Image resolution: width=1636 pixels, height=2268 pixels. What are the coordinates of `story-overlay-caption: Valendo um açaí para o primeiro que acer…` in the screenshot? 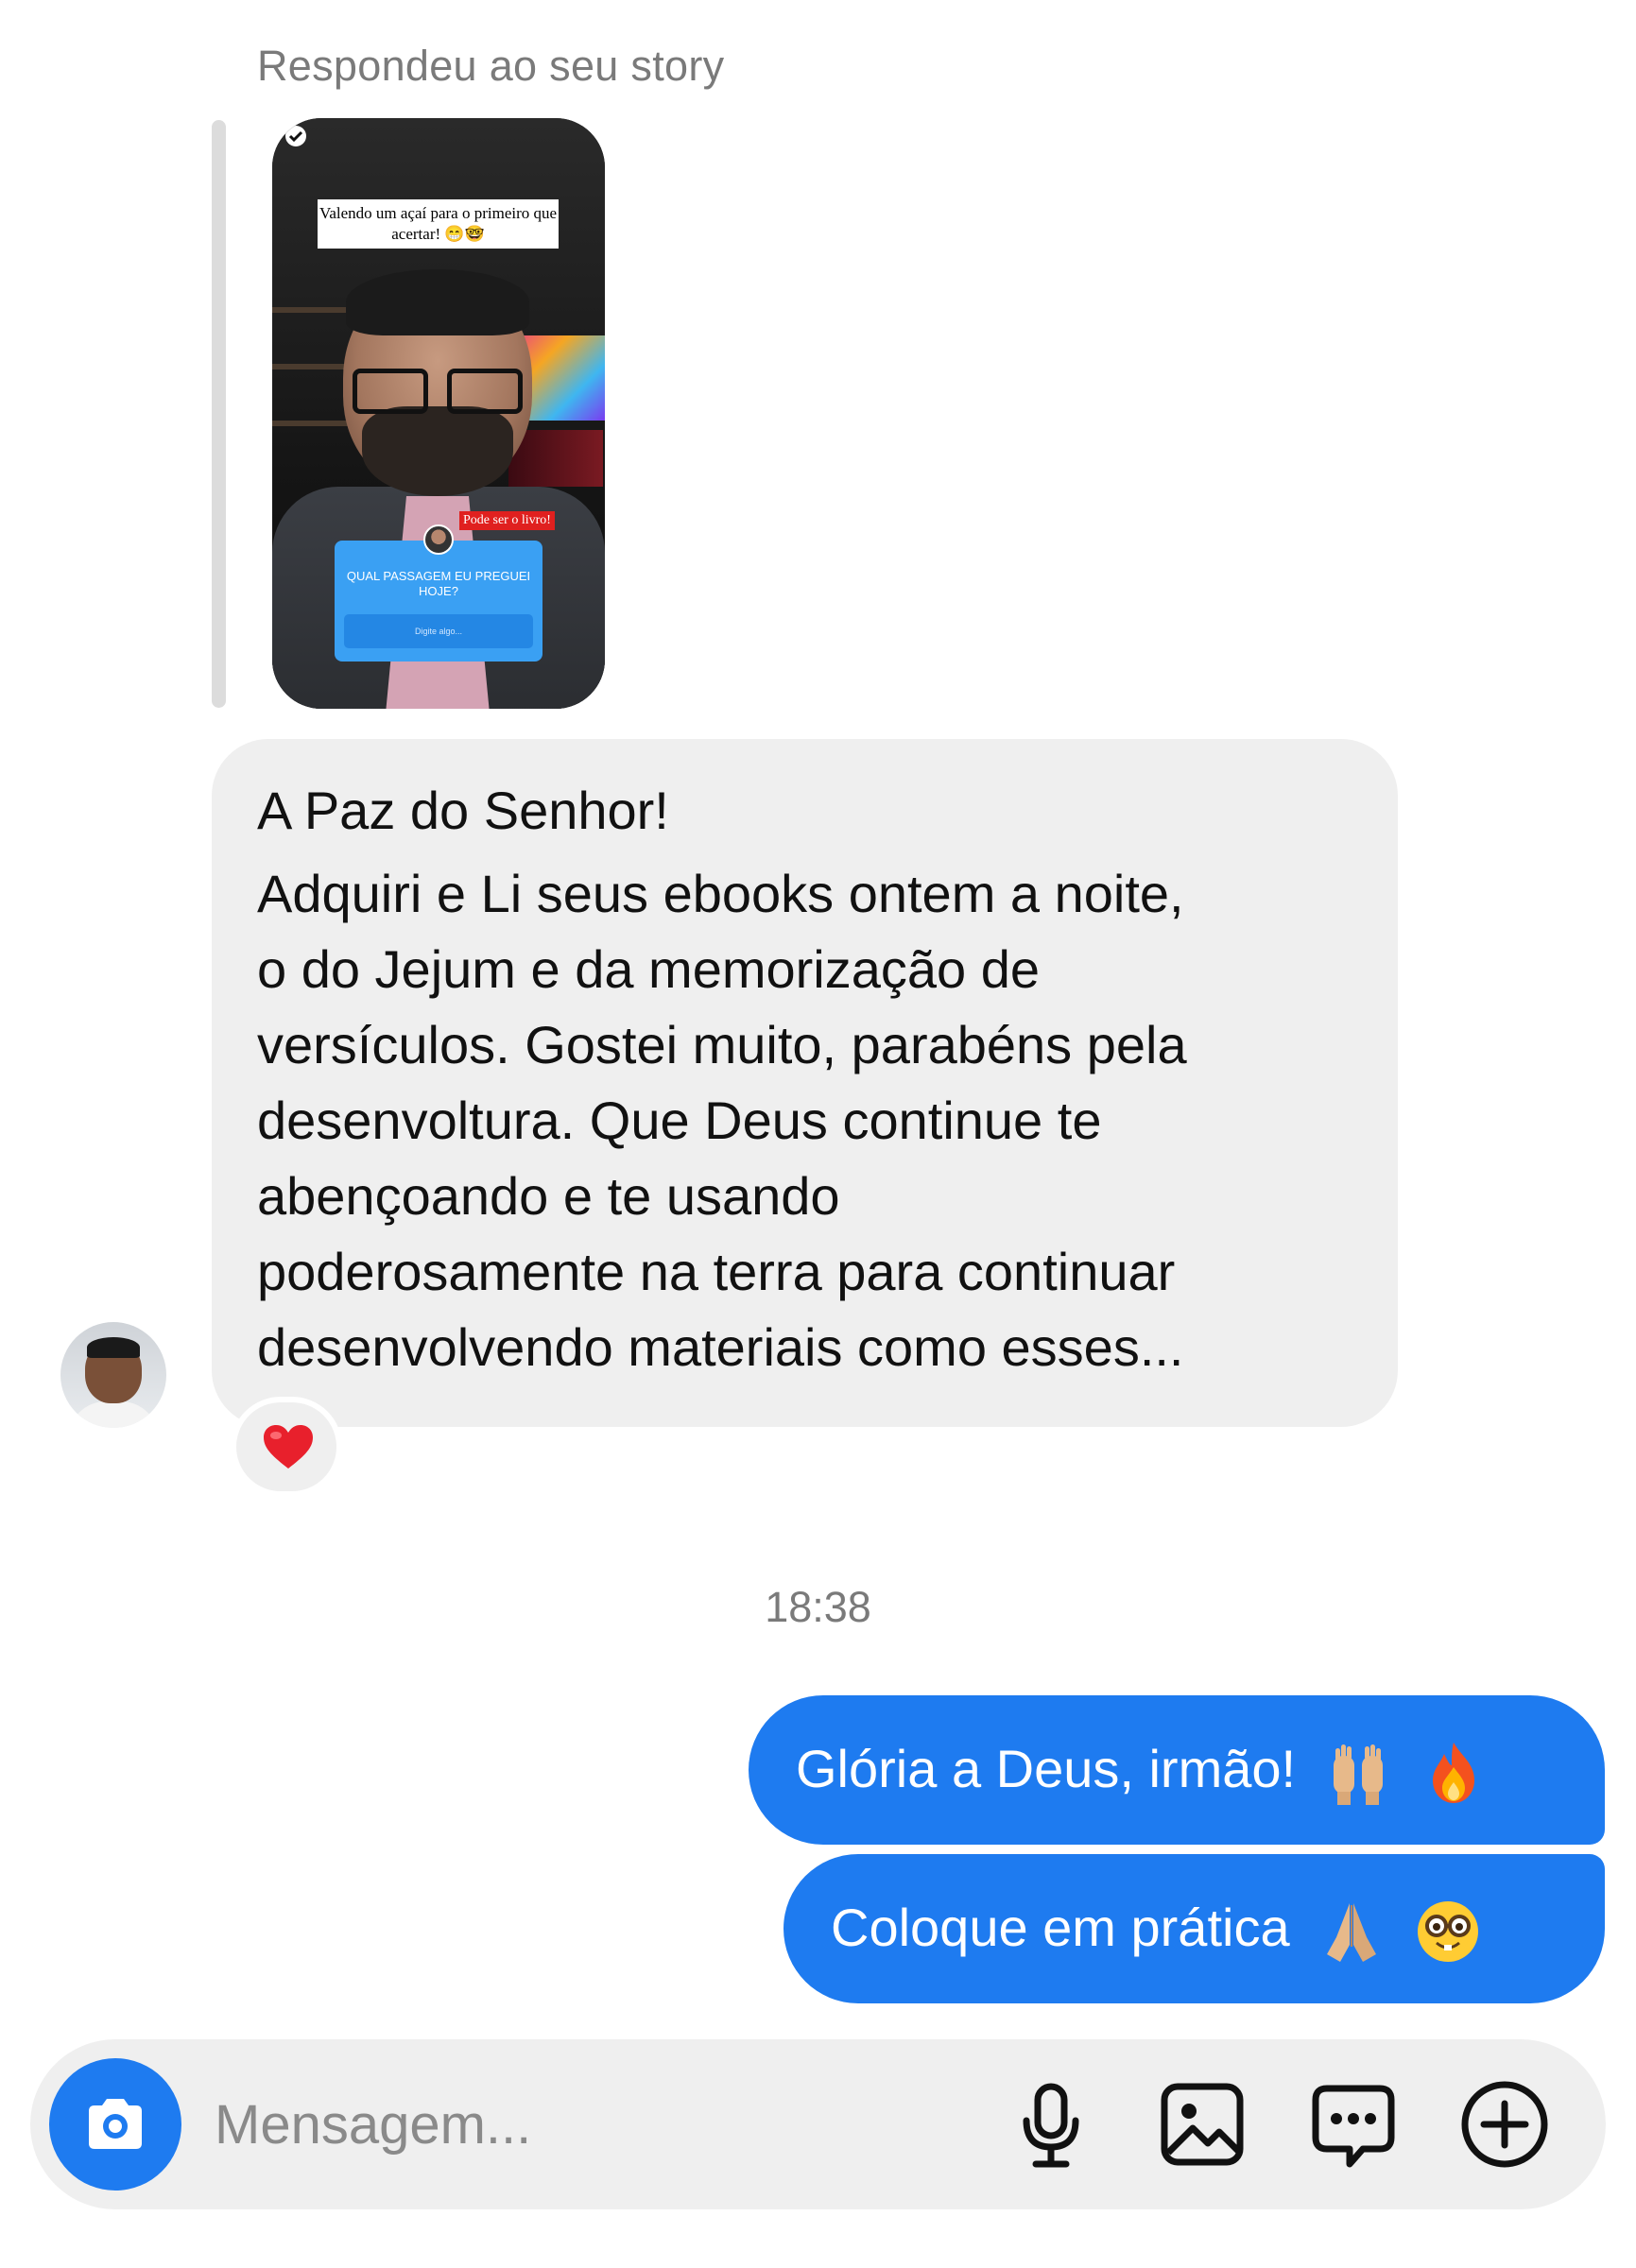 It's located at (438, 224).